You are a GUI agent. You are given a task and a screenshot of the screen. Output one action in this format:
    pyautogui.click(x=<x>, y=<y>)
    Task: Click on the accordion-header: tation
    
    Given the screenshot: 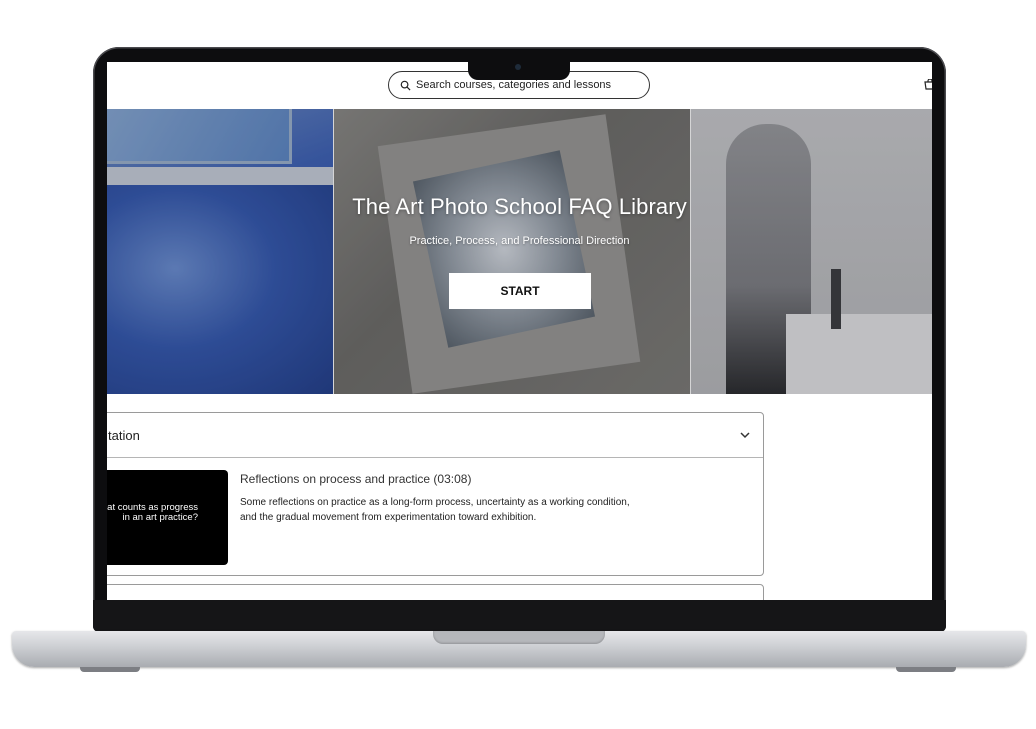 What is the action you would take?
    pyautogui.click(x=435, y=435)
    